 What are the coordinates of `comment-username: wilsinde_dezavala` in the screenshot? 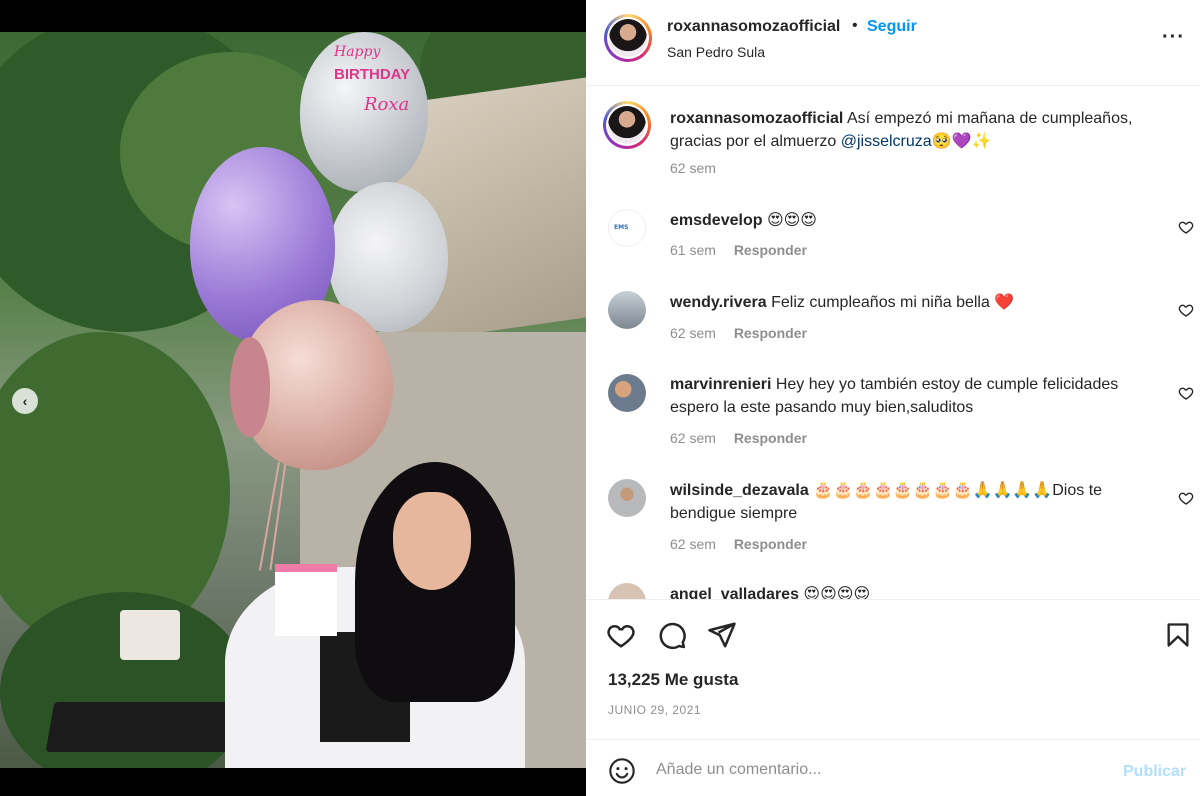 It's located at (739, 490).